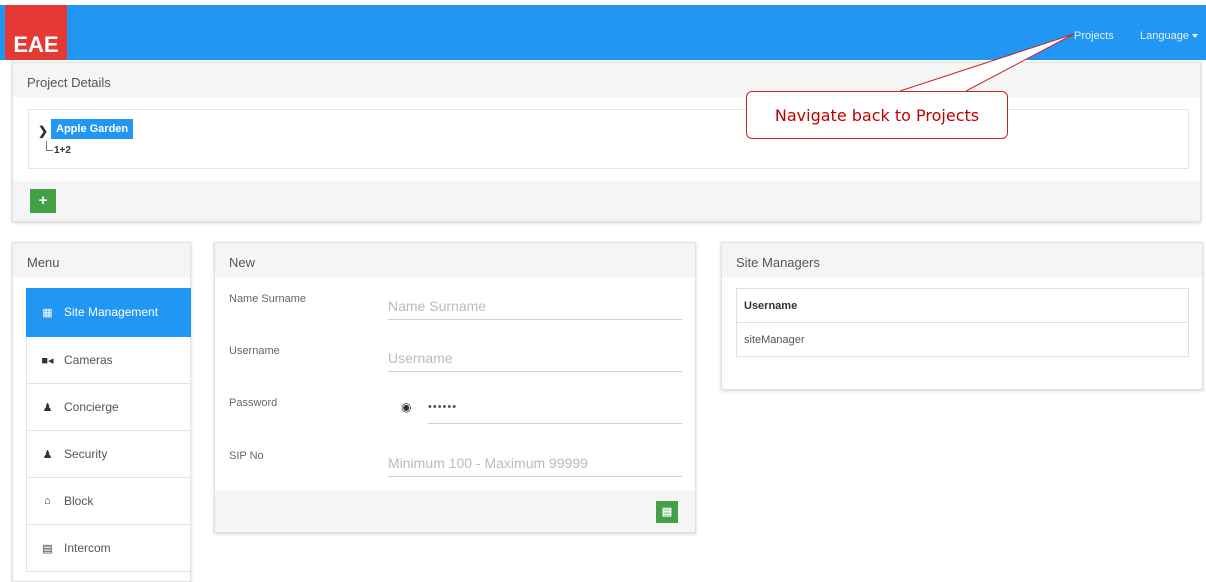 Image resolution: width=1206 pixels, height=582 pixels. I want to click on menu-item-intercom: ▤ Intercom, so click(108, 548).